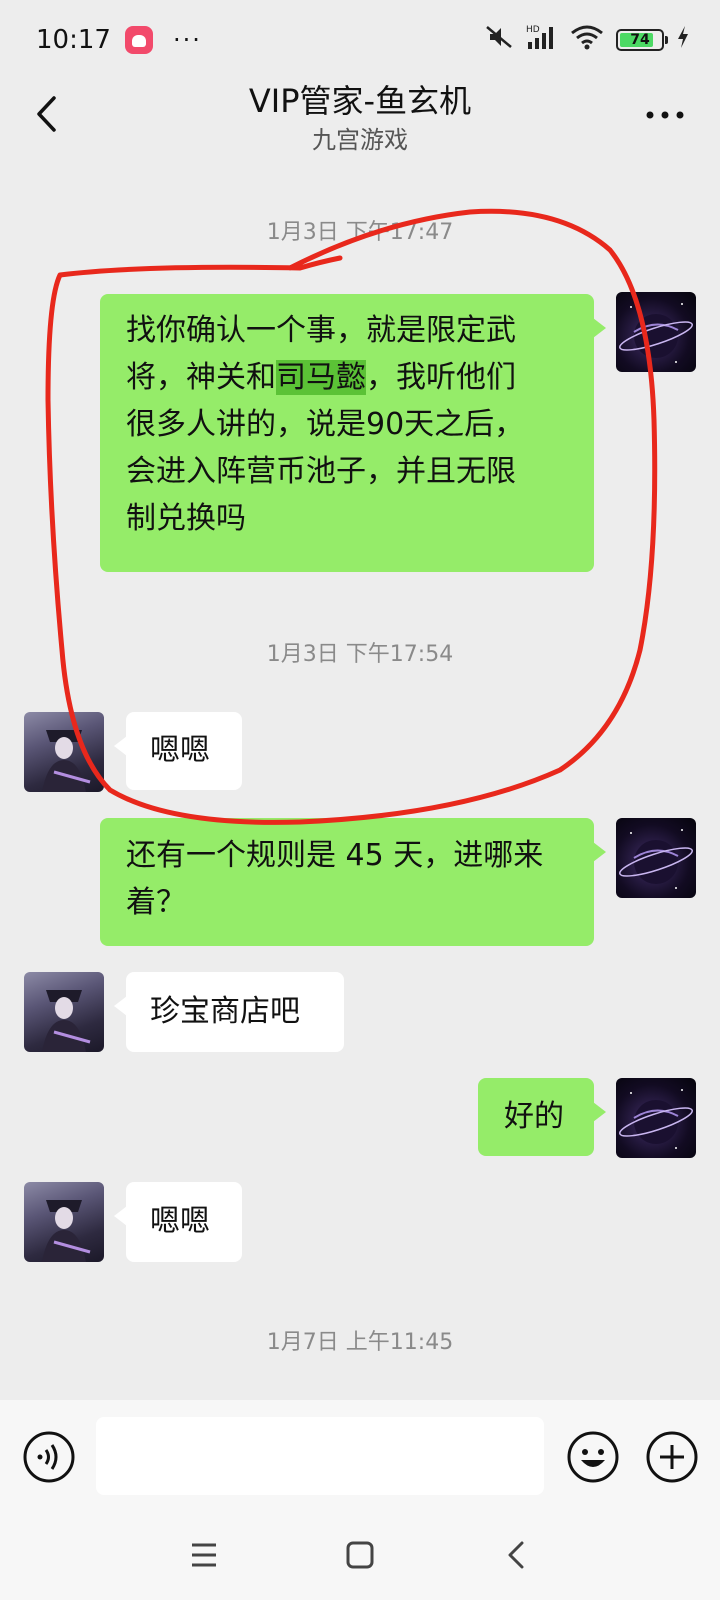  I want to click on voice-icon, so click(49, 1457).